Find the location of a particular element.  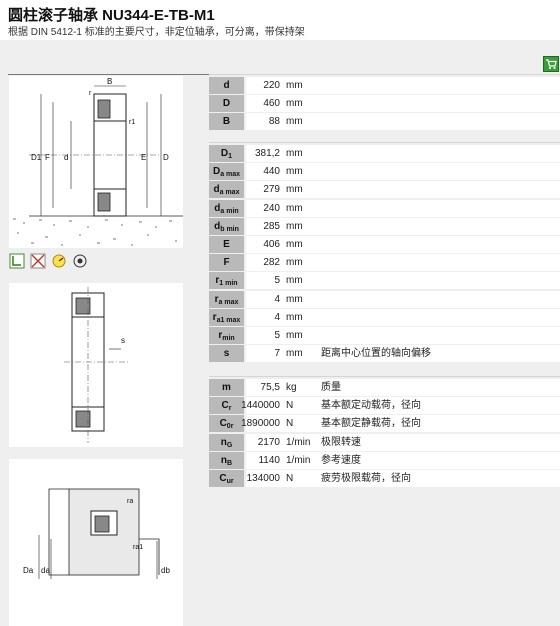

parameter-value: 381,2 is located at coordinates (267, 153).